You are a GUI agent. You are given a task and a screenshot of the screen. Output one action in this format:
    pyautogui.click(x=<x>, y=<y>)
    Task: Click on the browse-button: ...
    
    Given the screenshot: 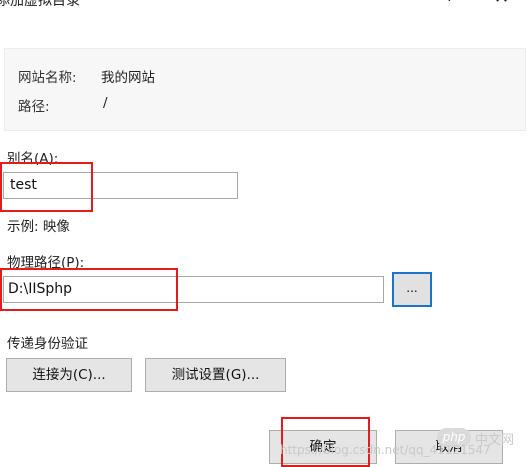 What is the action you would take?
    pyautogui.click(x=412, y=289)
    